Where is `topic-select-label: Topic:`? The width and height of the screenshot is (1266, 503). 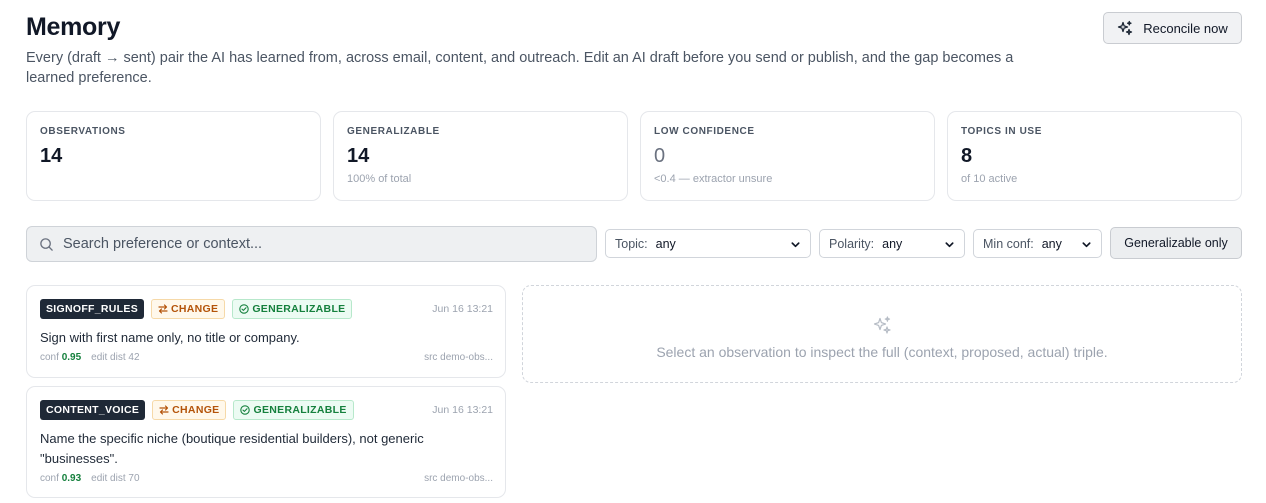
topic-select-label: Topic: is located at coordinates (631, 243).